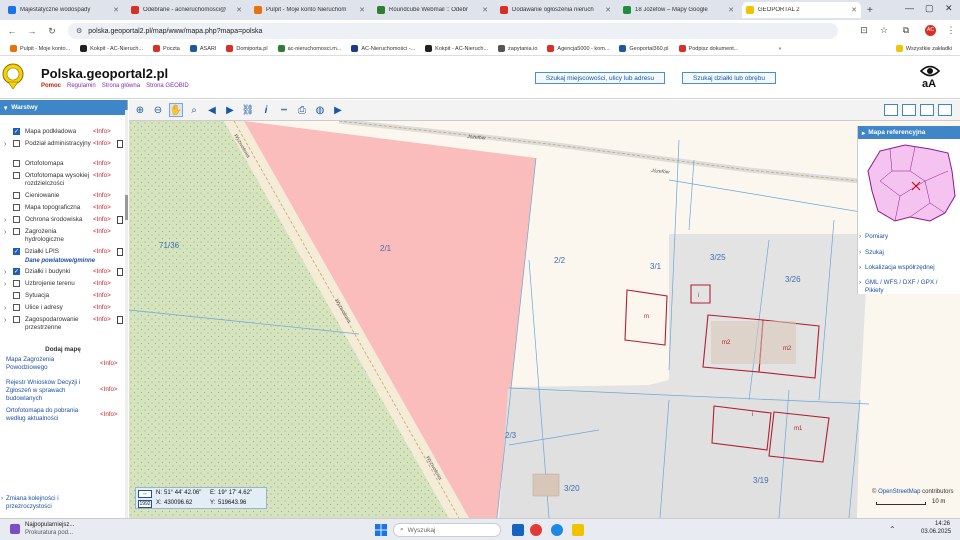 This screenshot has width=960, height=540. What do you see at coordinates (729, 78) in the screenshot?
I see `search-parcel-button: Szukaj działki lub obrębu` at bounding box center [729, 78].